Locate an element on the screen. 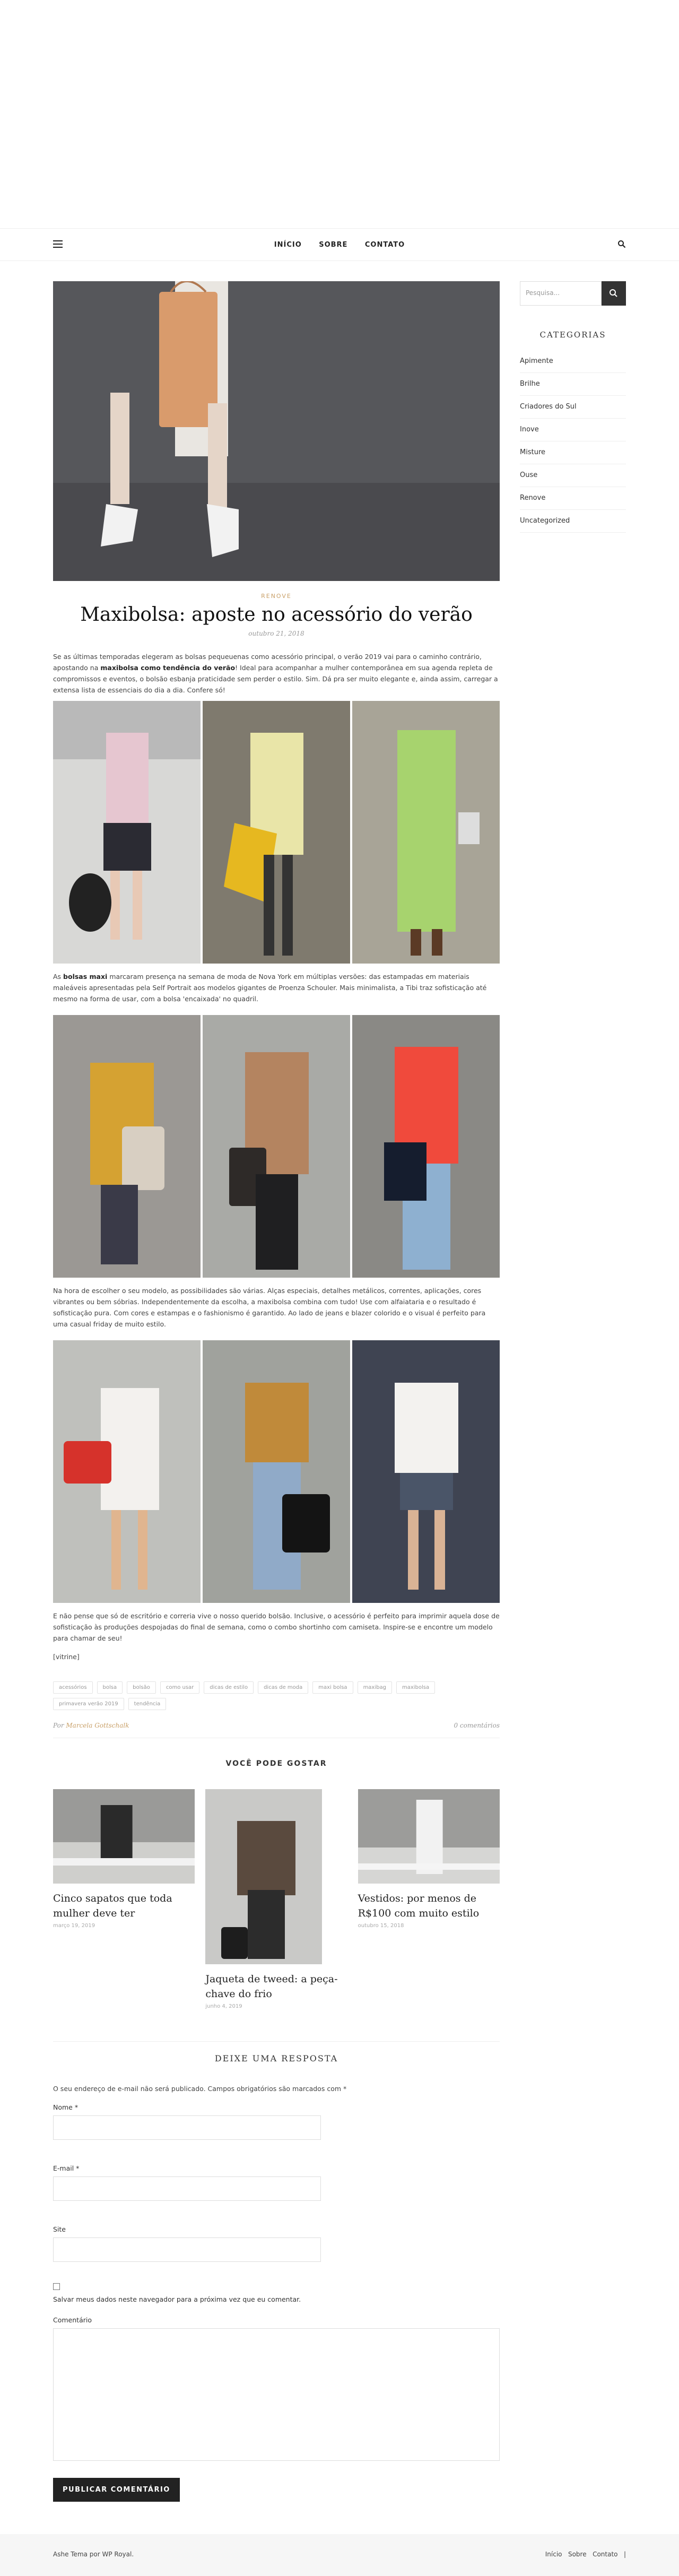 The height and width of the screenshot is (2576, 679). tag-link: tendência is located at coordinates (147, 1704).